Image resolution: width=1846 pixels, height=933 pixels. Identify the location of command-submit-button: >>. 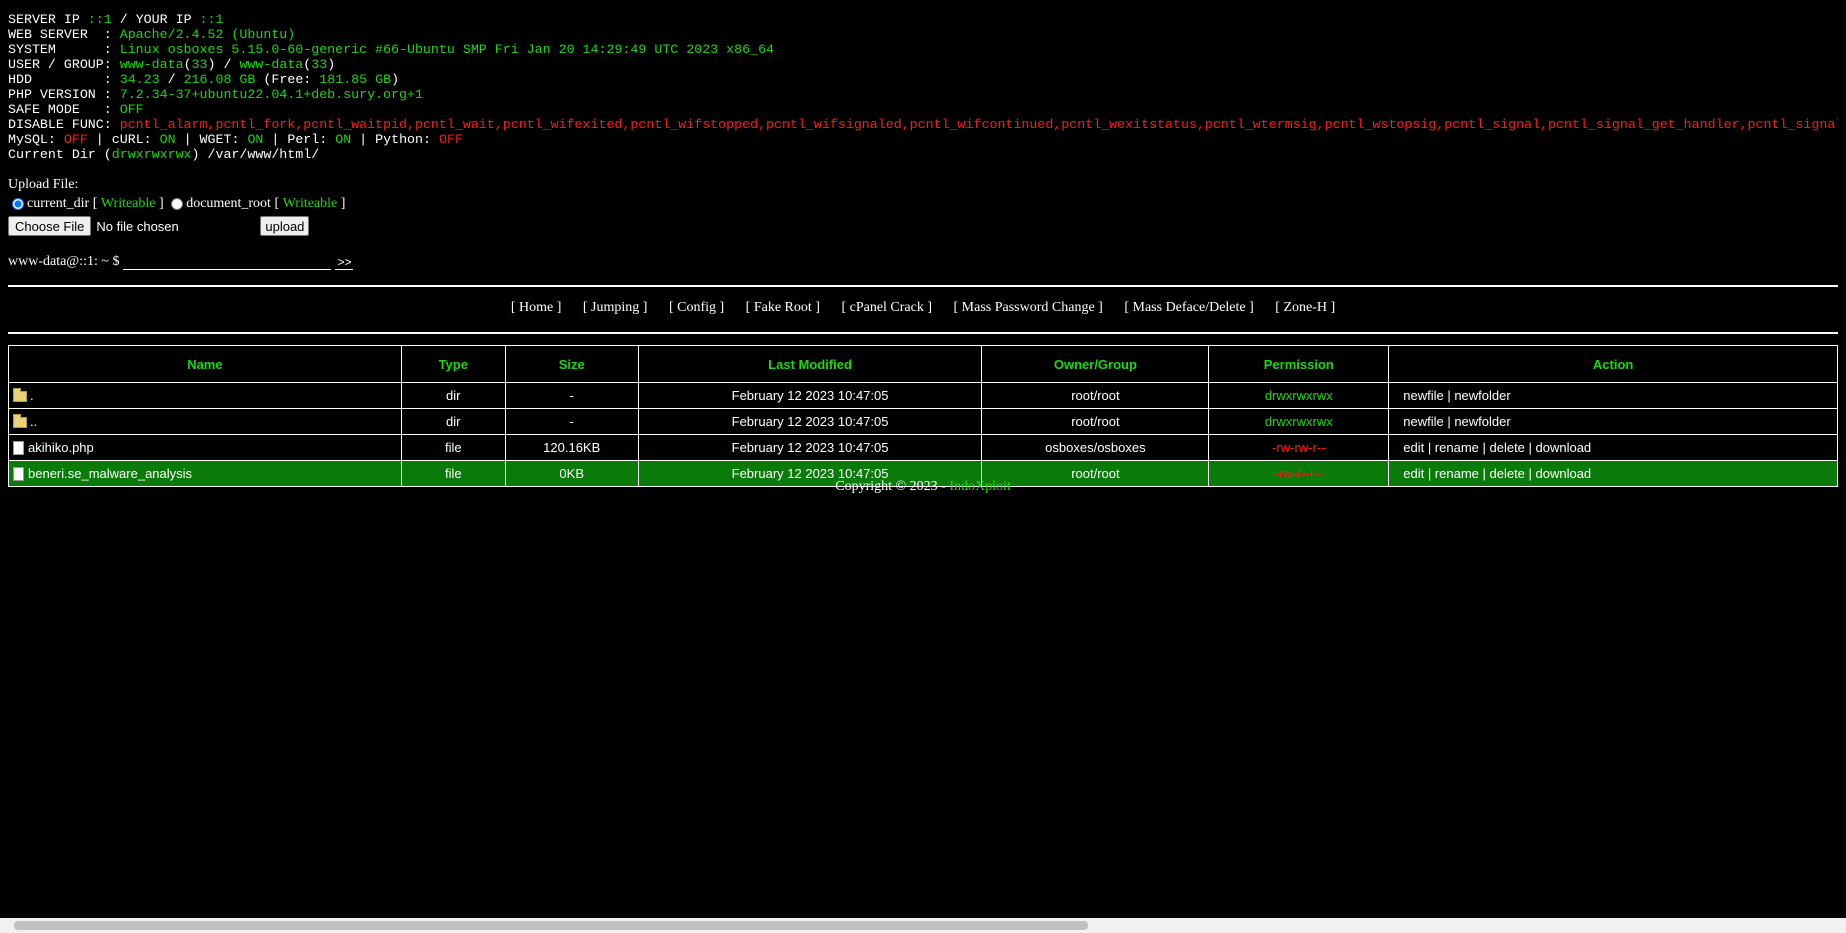
(344, 262).